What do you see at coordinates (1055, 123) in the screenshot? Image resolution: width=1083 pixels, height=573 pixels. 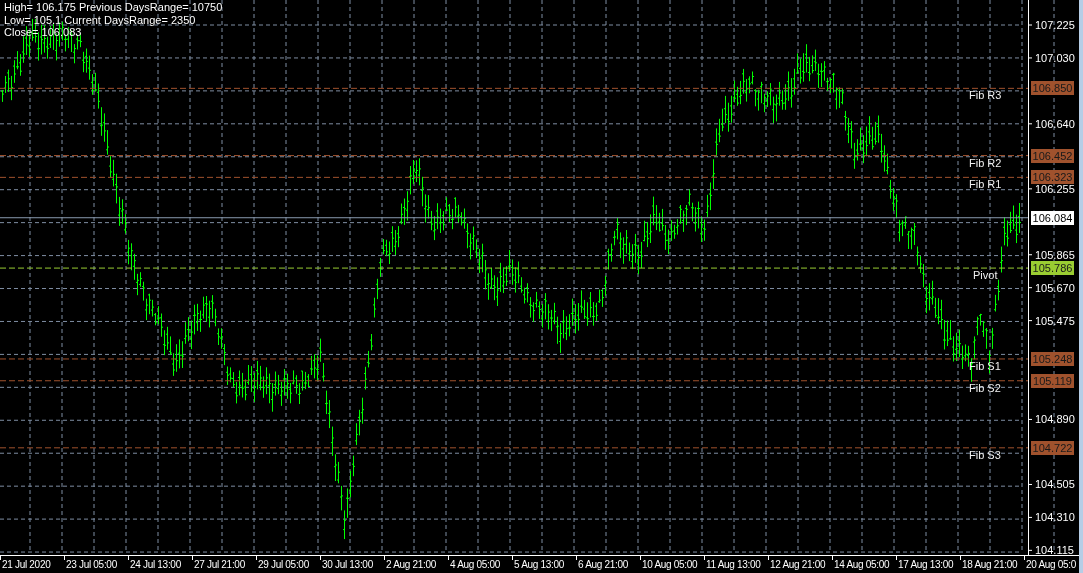 I see `price-axis-label: 106.640` at bounding box center [1055, 123].